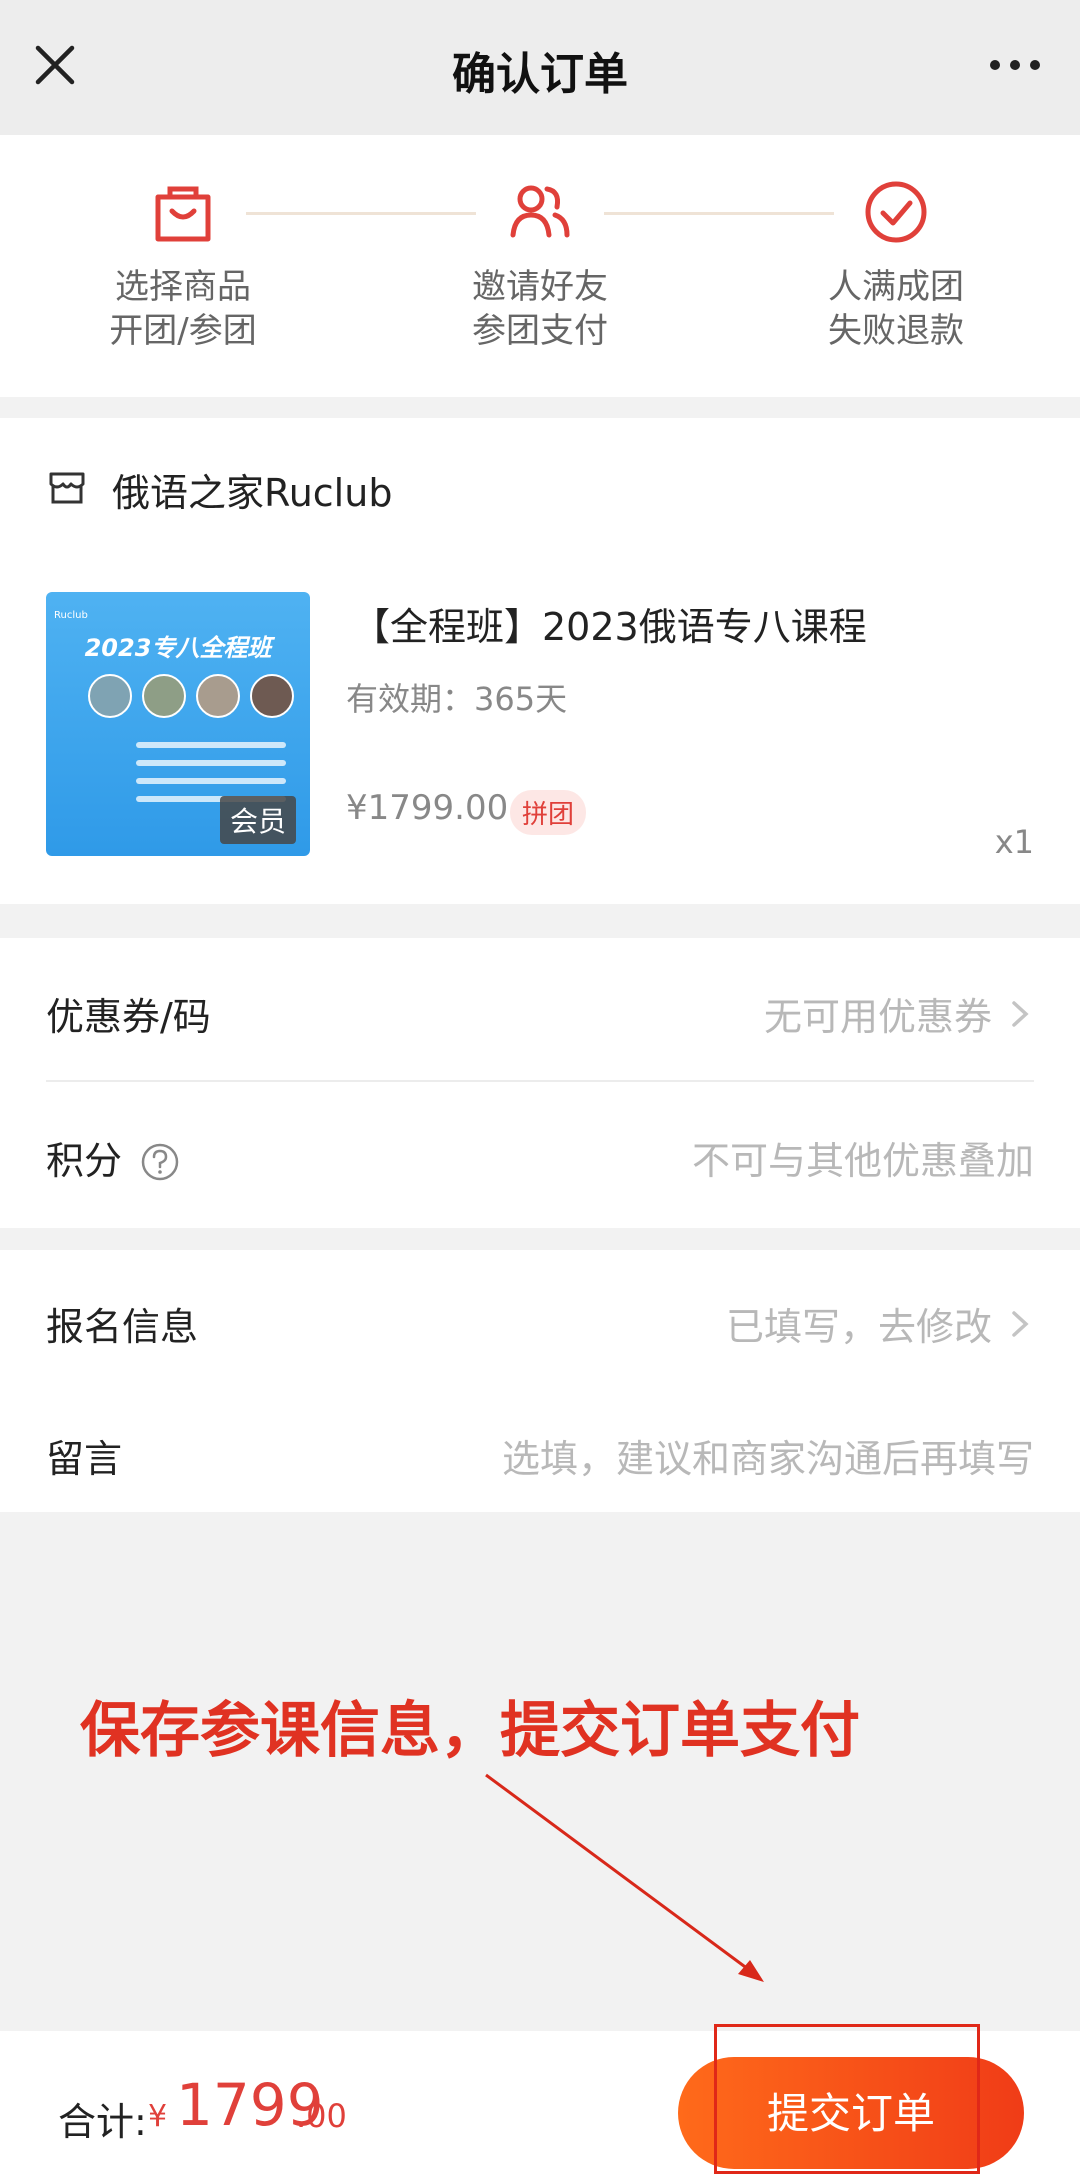 Image resolution: width=1080 pixels, height=2180 pixels. What do you see at coordinates (183, 331) in the screenshot?
I see `step-line2: 开团/参团` at bounding box center [183, 331].